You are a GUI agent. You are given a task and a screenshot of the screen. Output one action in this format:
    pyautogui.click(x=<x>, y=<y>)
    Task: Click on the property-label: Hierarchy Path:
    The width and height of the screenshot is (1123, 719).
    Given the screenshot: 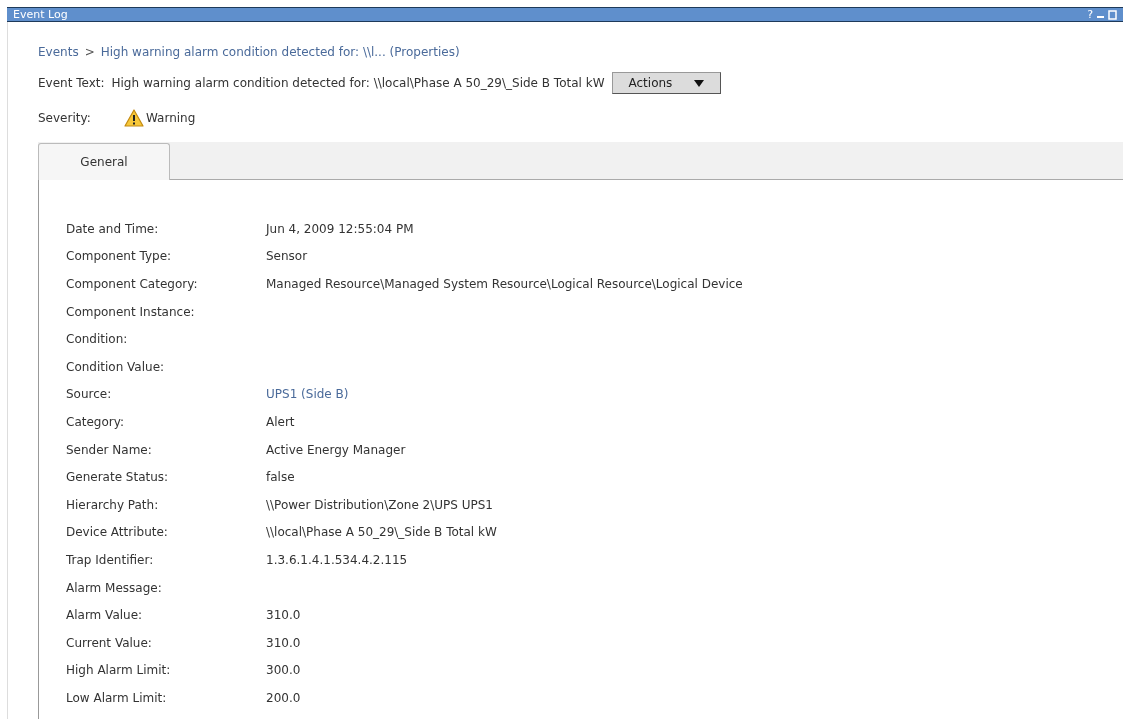 What is the action you would take?
    pyautogui.click(x=113, y=505)
    